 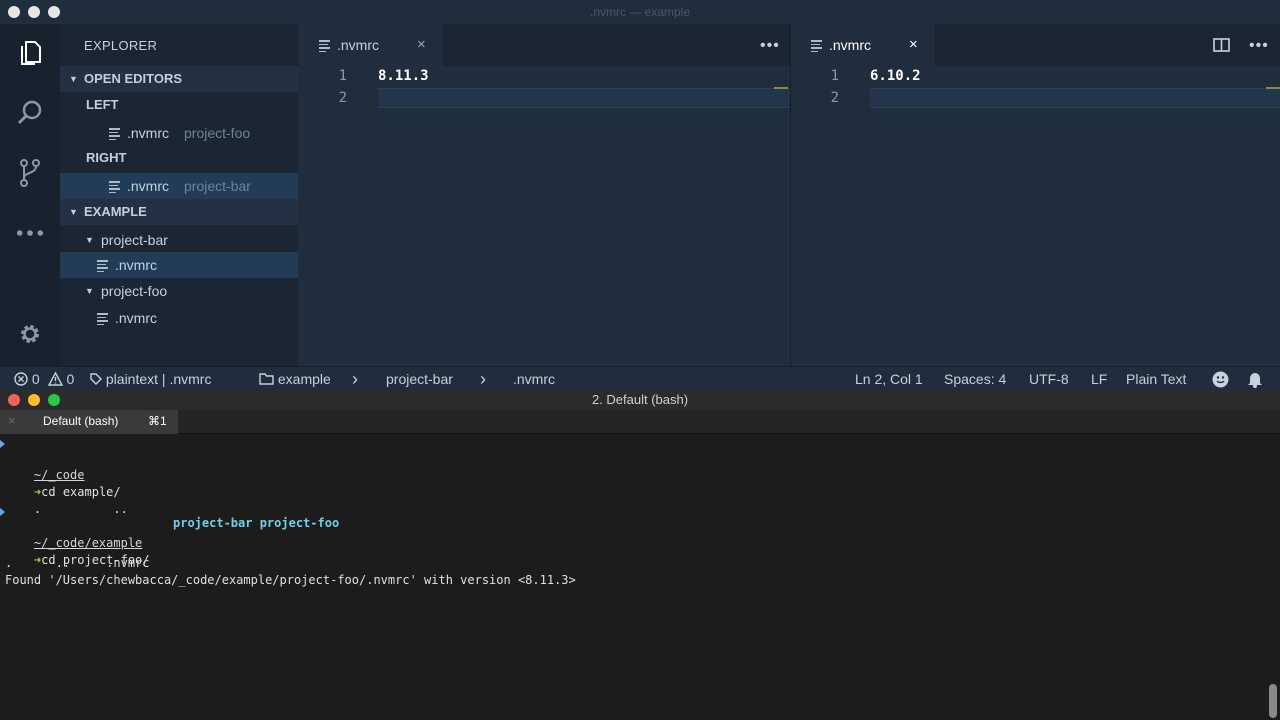 I want to click on more-icon, so click(x=30, y=233).